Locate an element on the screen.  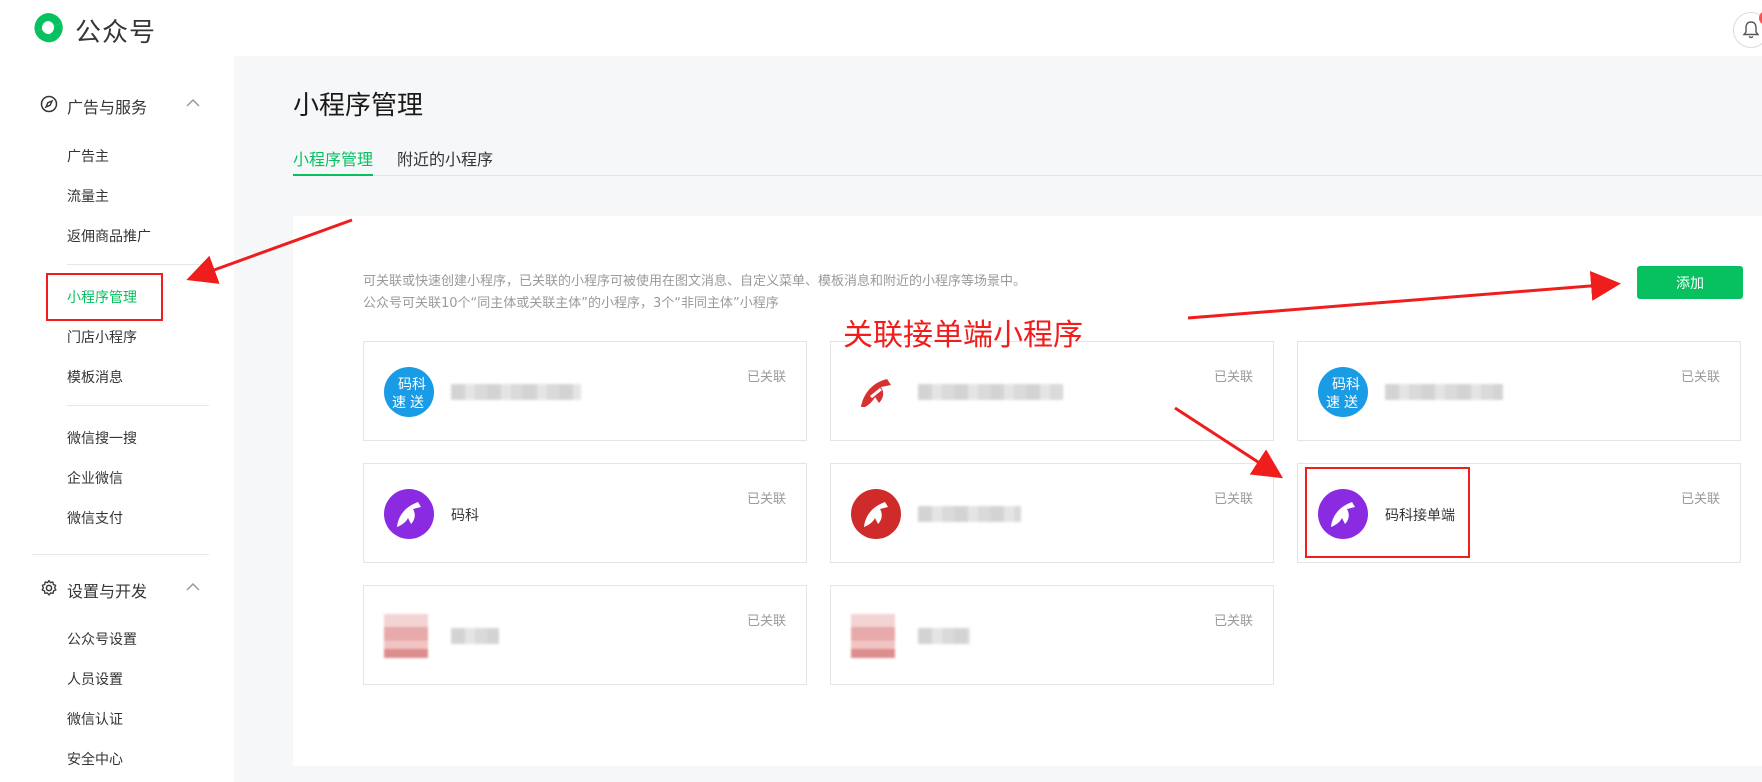
arrow-to-add-button is located at coordinates (1404, 295).